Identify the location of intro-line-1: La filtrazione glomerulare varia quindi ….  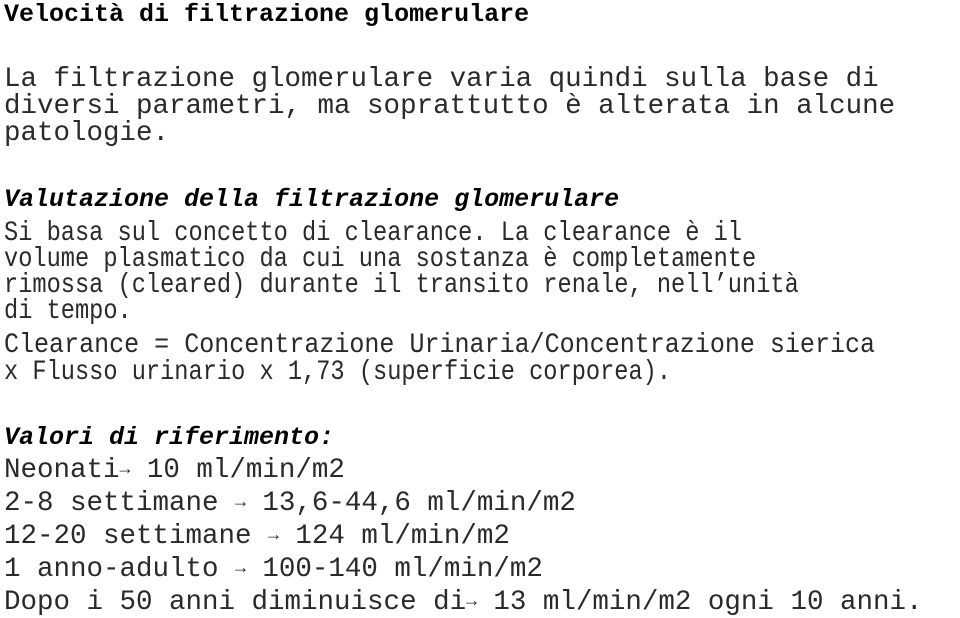
(441, 79).